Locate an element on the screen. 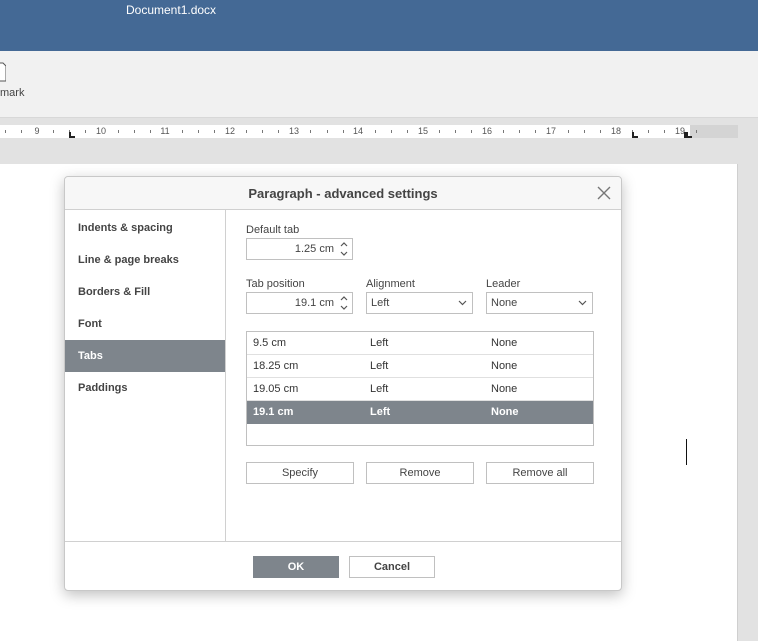 The height and width of the screenshot is (641, 758). chevron-down-icon is located at coordinates (582, 303).